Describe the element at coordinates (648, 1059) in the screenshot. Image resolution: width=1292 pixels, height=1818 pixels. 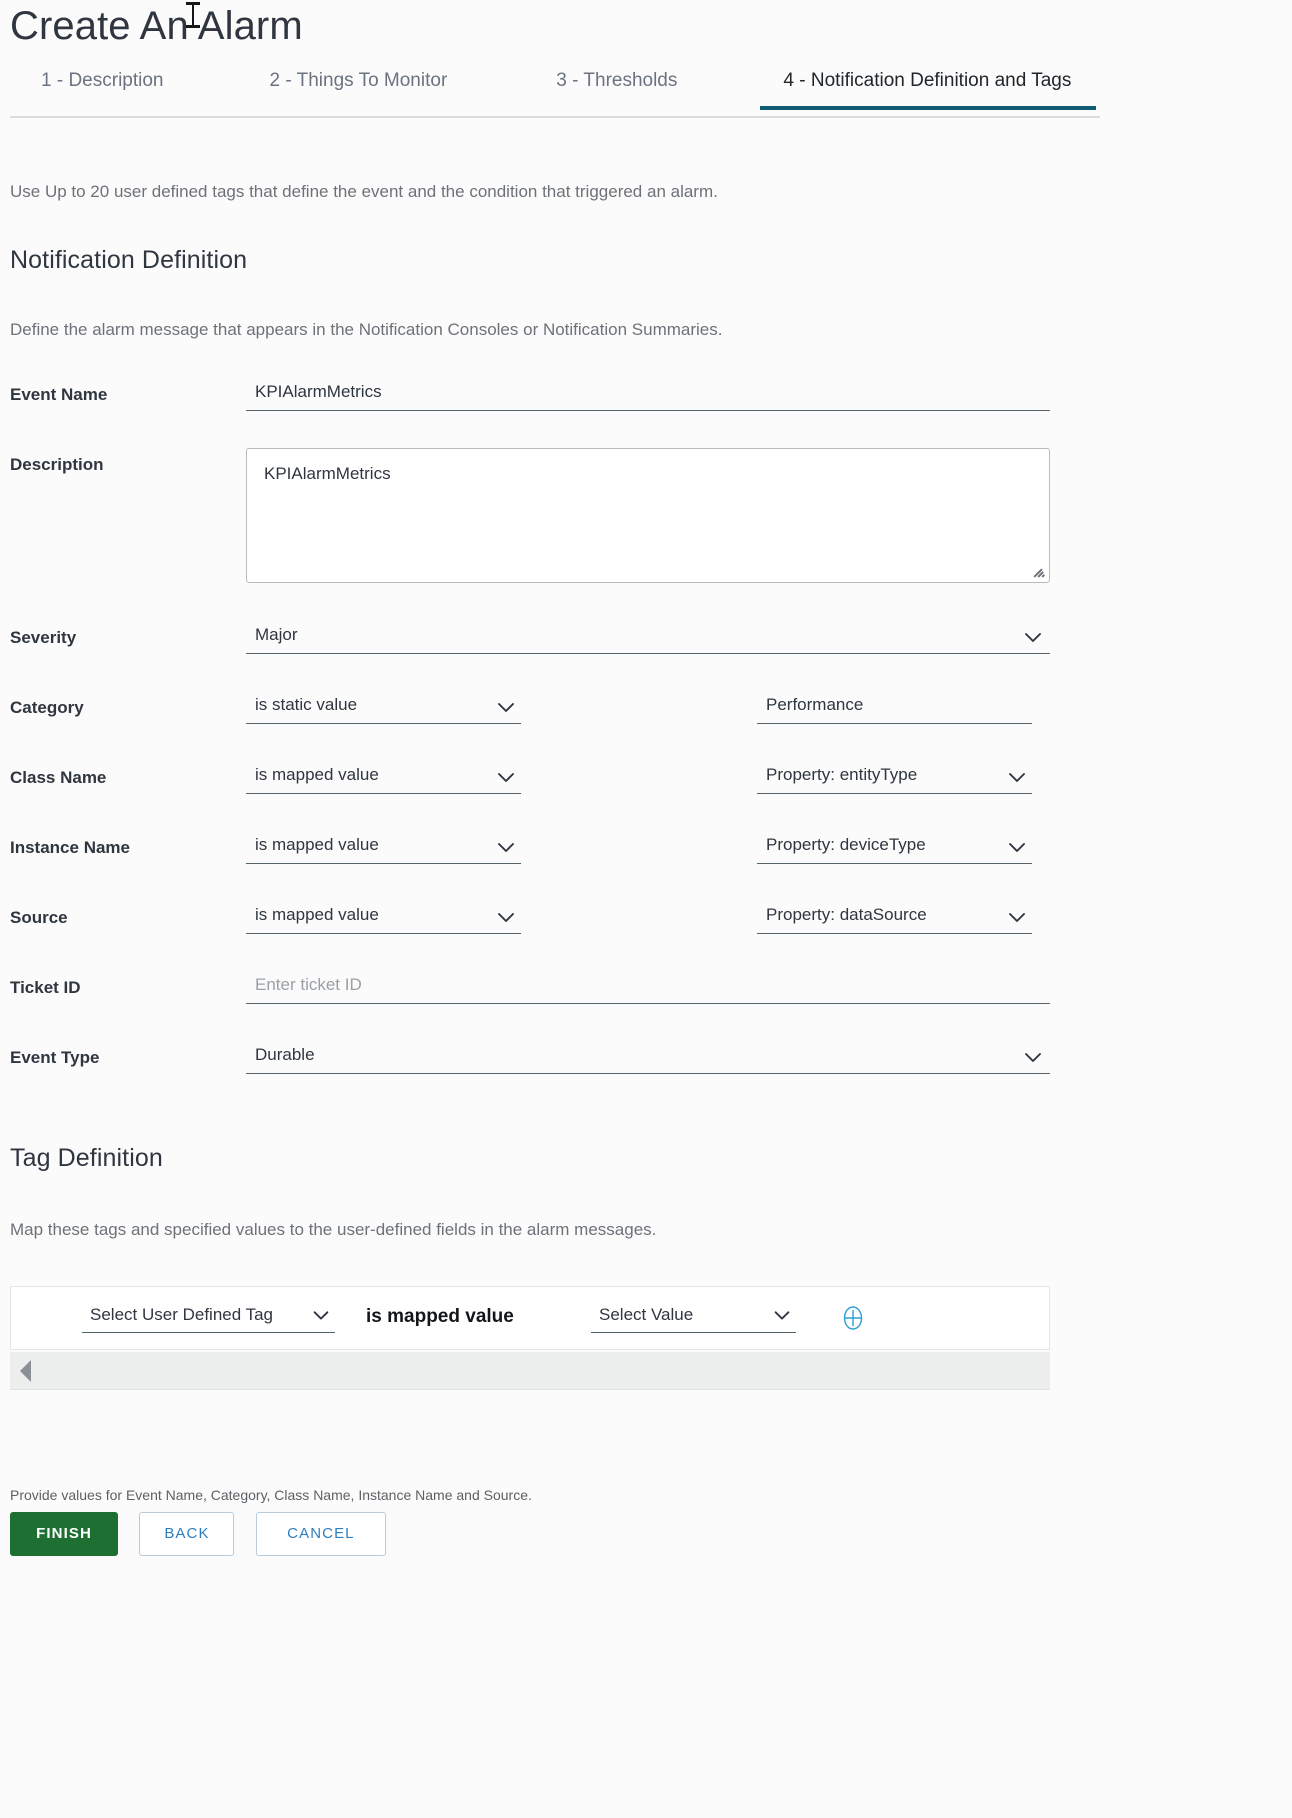
I see `event-type-value` at that location.